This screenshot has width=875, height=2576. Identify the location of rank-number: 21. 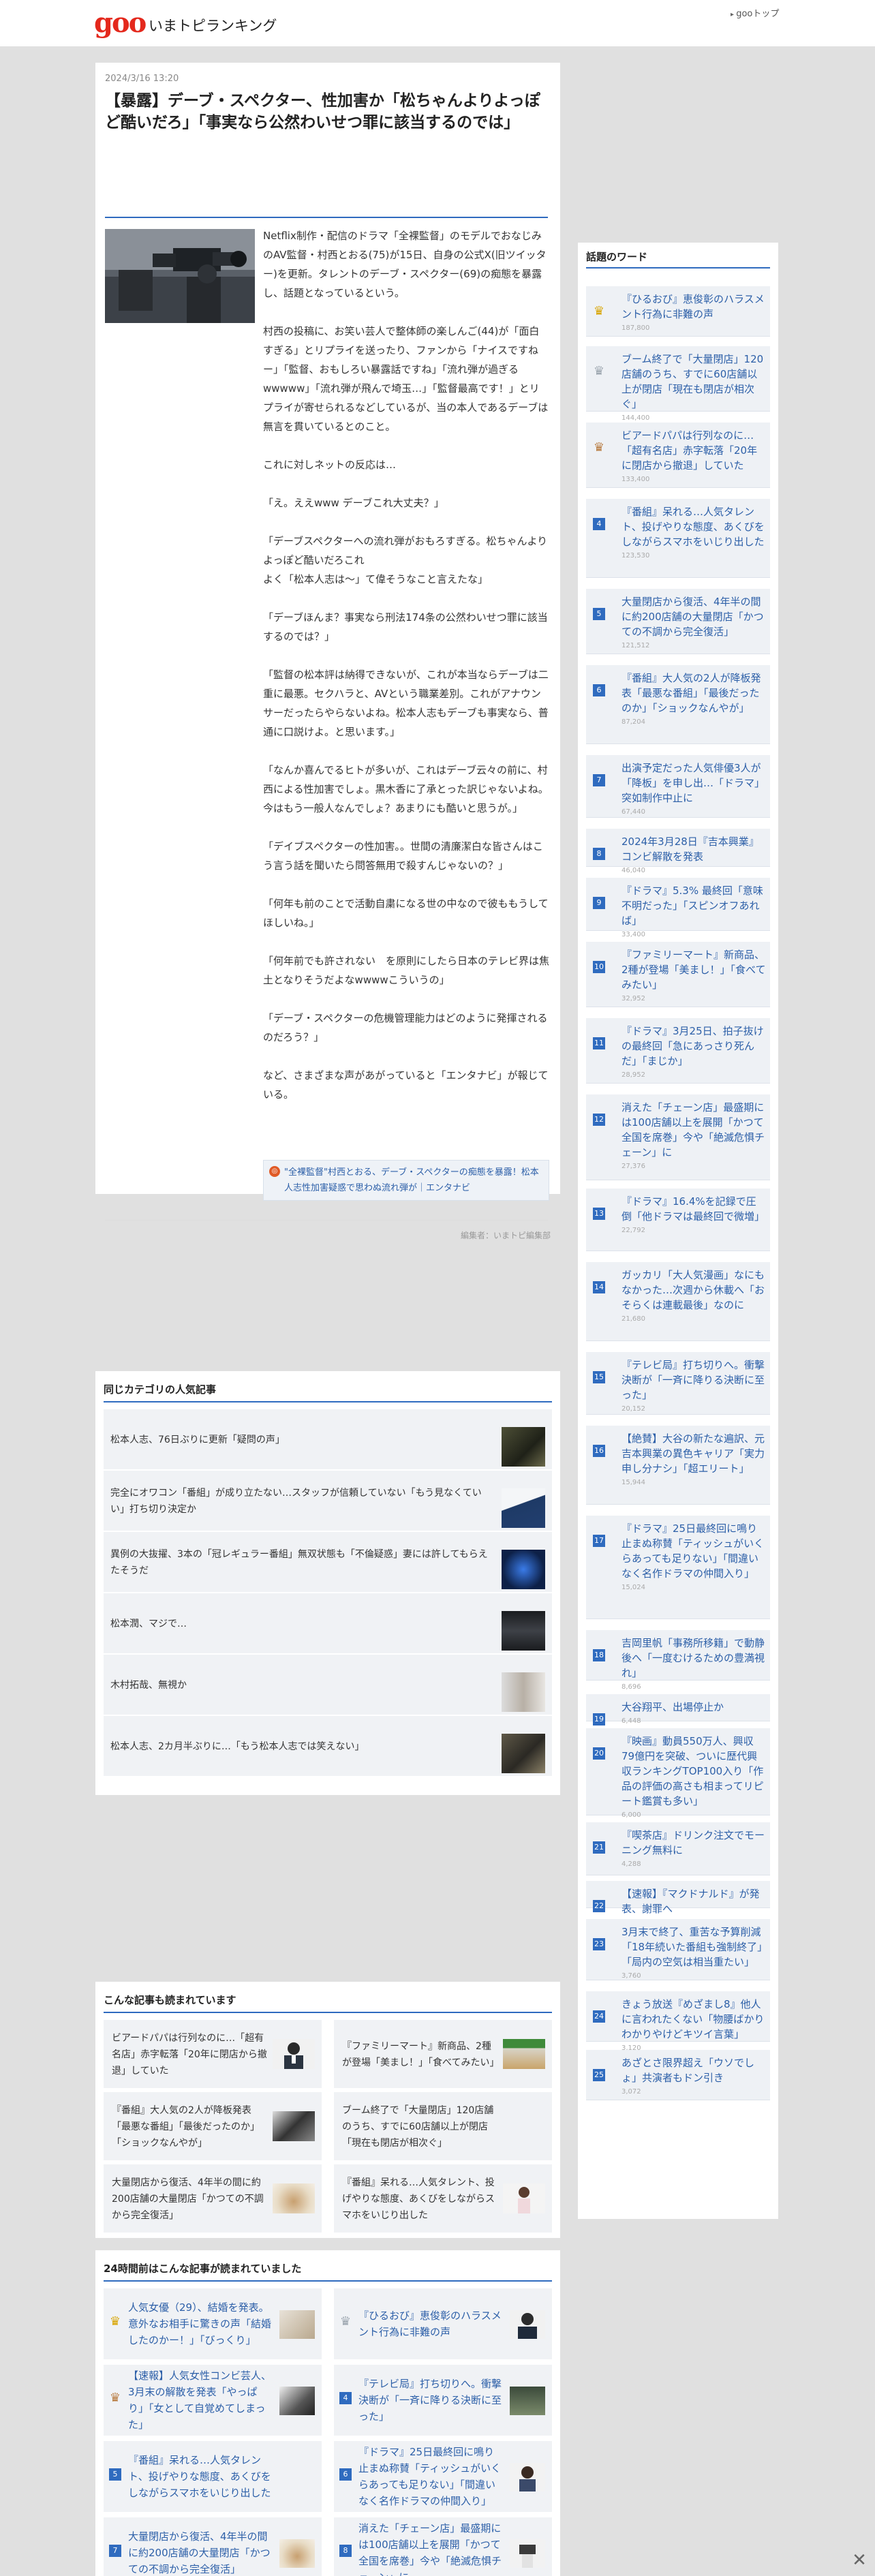
(599, 1848).